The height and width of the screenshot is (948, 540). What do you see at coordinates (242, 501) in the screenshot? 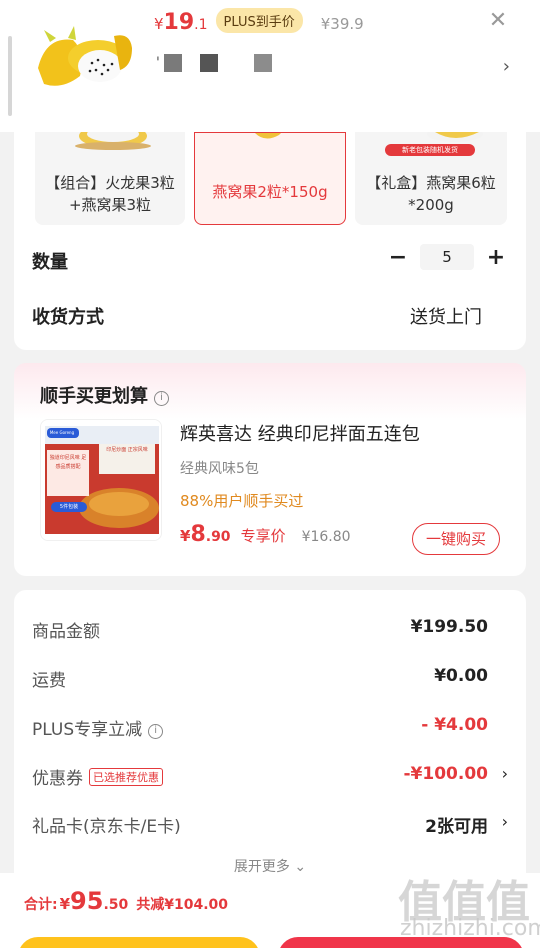
I see `addon-popularity: 88%用户顺手买过` at bounding box center [242, 501].